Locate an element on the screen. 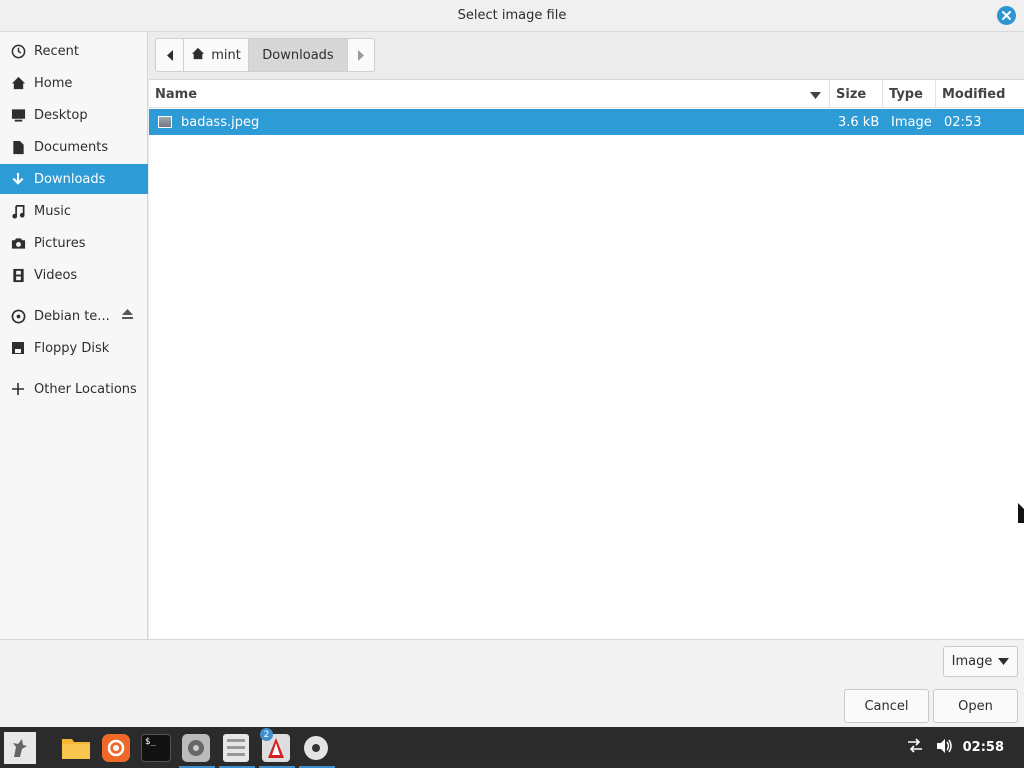 Image resolution: width=1024 pixels, height=768 pixels. column-header-modified: Modified is located at coordinates (980, 94).